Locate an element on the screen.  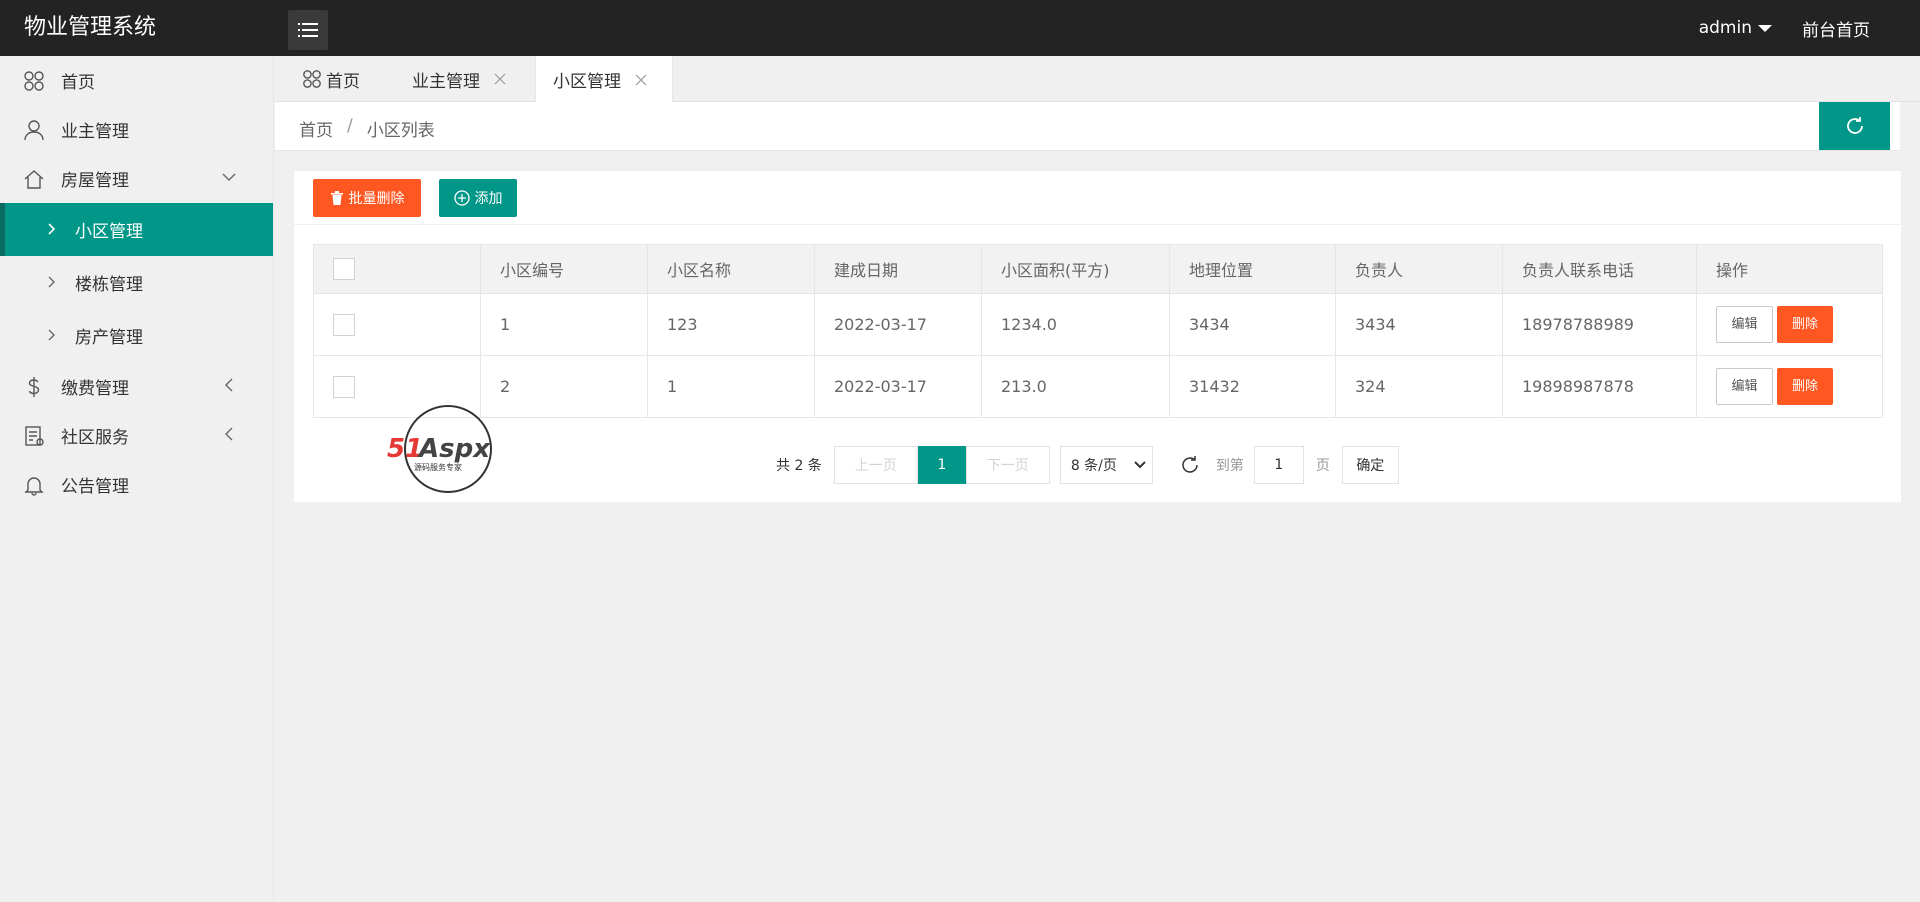
table-cell: 324 is located at coordinates (1419, 386).